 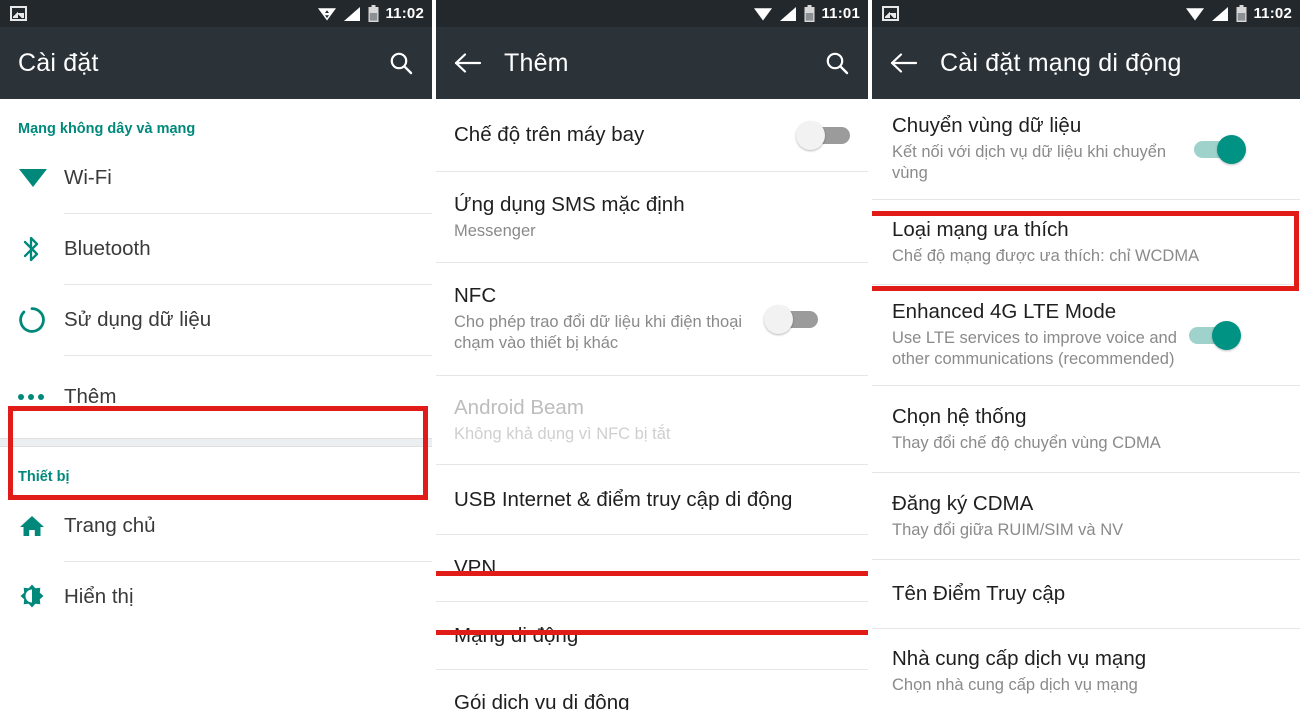 What do you see at coordinates (216, 442) in the screenshot?
I see `section-separator` at bounding box center [216, 442].